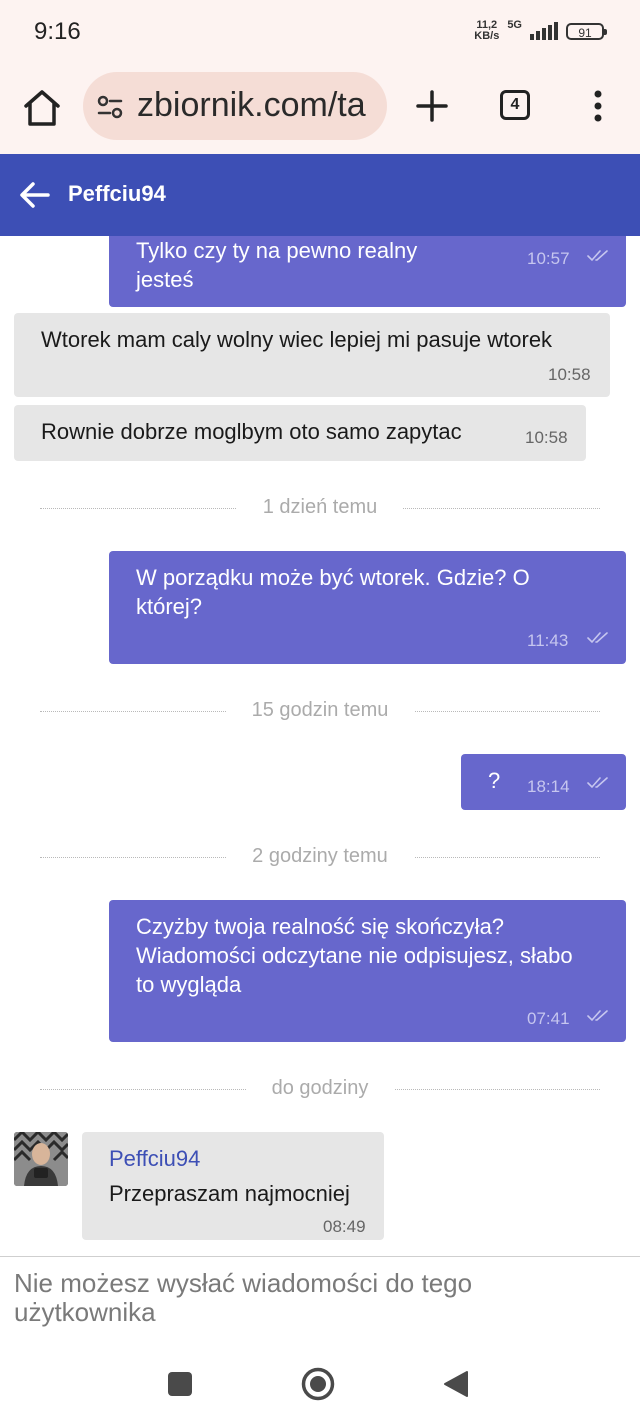 The height and width of the screenshot is (1423, 640). I want to click on message-text: Tylko czy ty na pewno realny jesteś, so click(277, 265).